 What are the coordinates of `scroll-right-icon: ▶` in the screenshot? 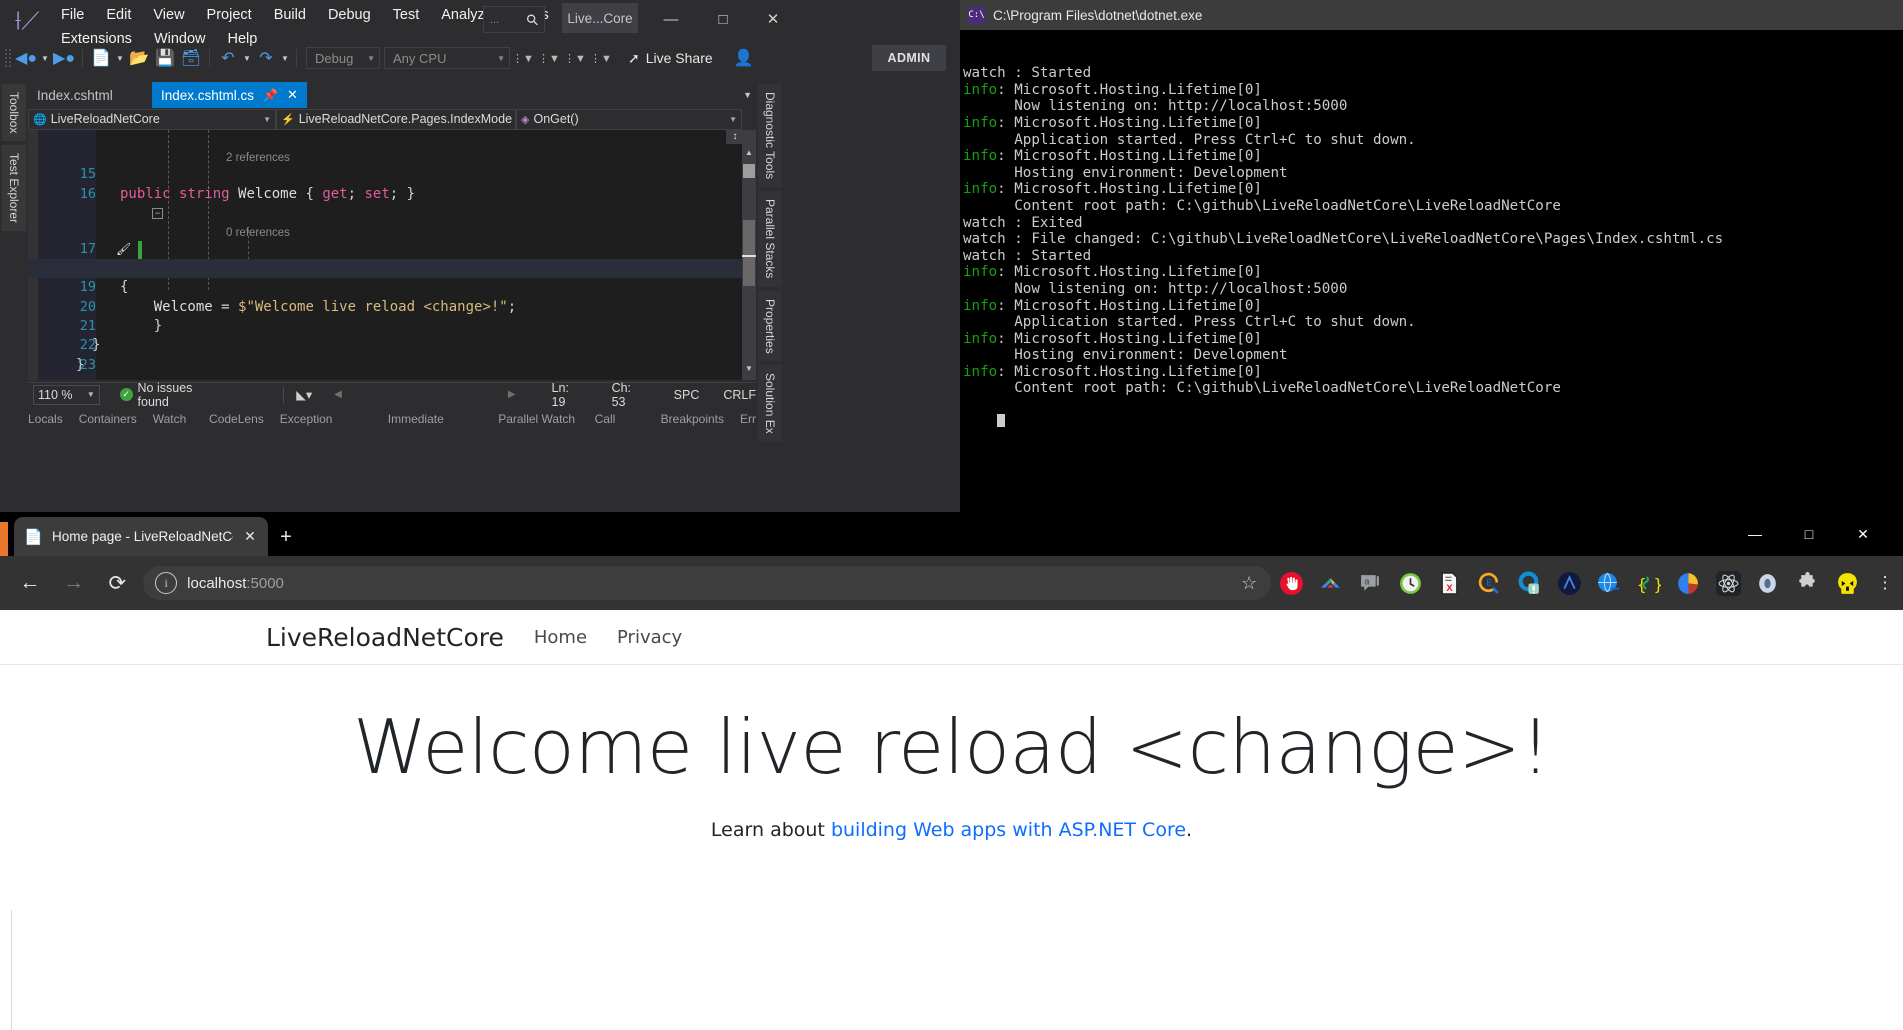 It's located at (512, 394).